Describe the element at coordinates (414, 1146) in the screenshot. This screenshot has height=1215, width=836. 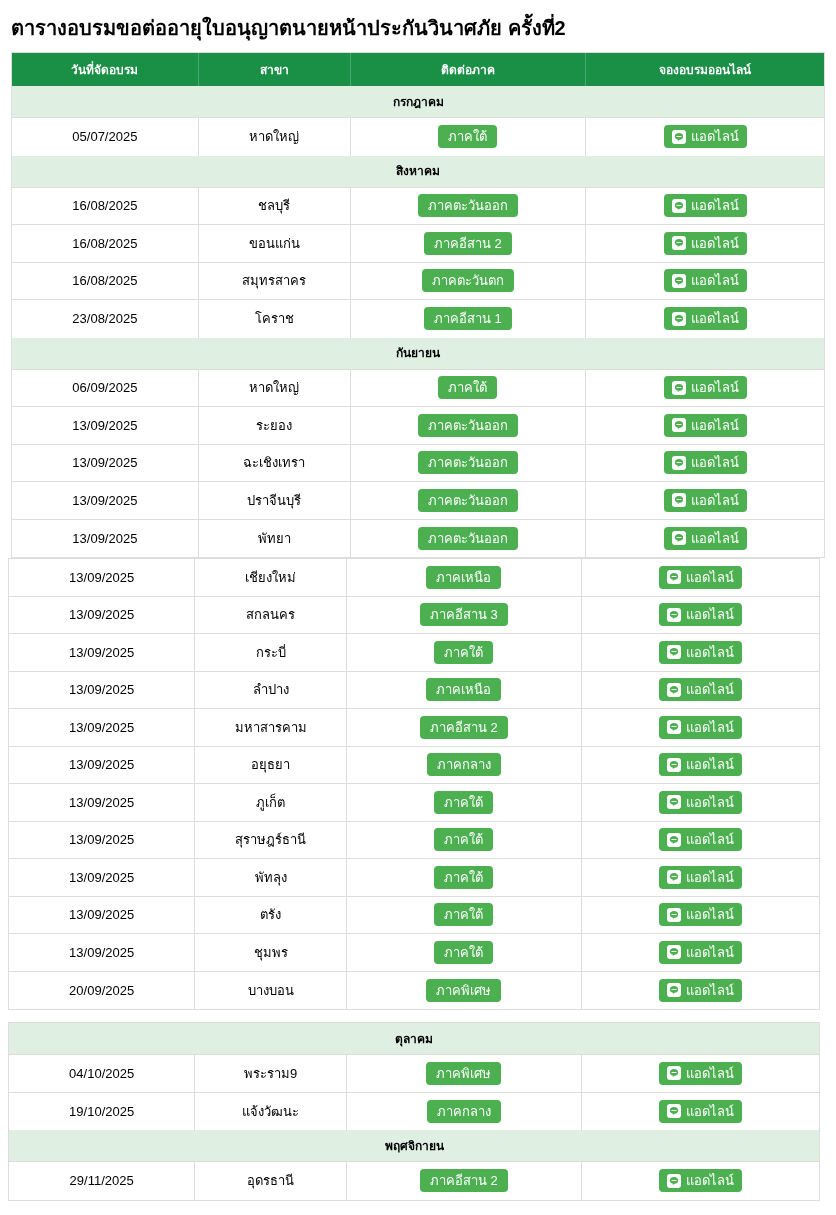
I see `month-label: พฤศจิกายน` at that location.